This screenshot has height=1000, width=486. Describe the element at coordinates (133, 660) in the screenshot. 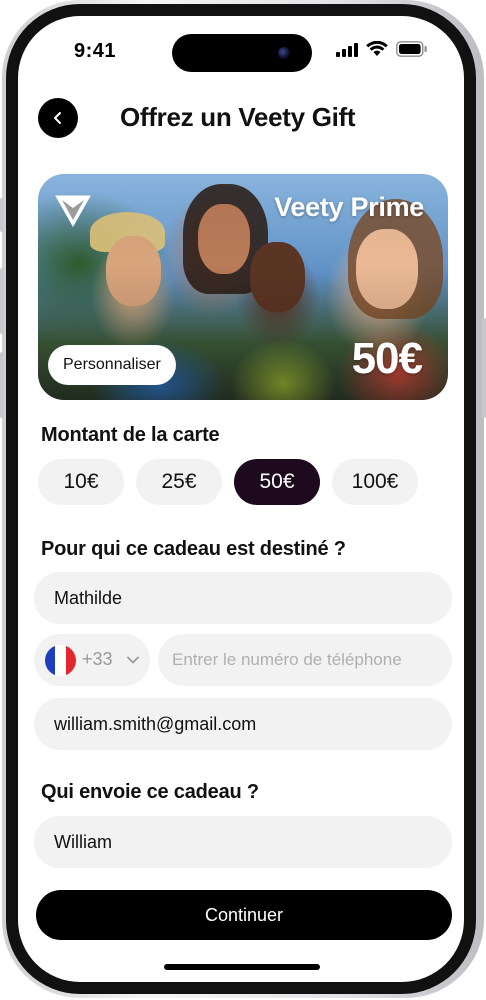

I see `chevron-down-icon` at that location.